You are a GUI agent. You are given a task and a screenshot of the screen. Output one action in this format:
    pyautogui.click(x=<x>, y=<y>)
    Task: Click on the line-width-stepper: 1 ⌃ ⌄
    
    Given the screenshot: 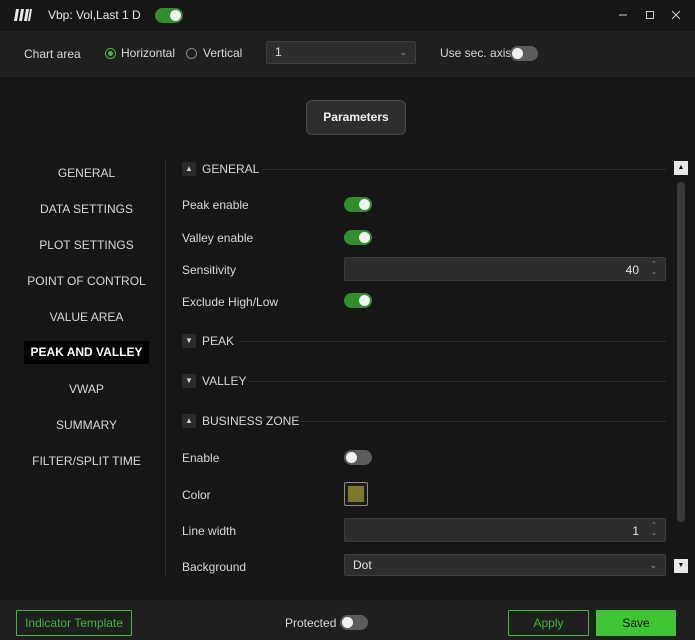 What is the action you would take?
    pyautogui.click(x=505, y=530)
    